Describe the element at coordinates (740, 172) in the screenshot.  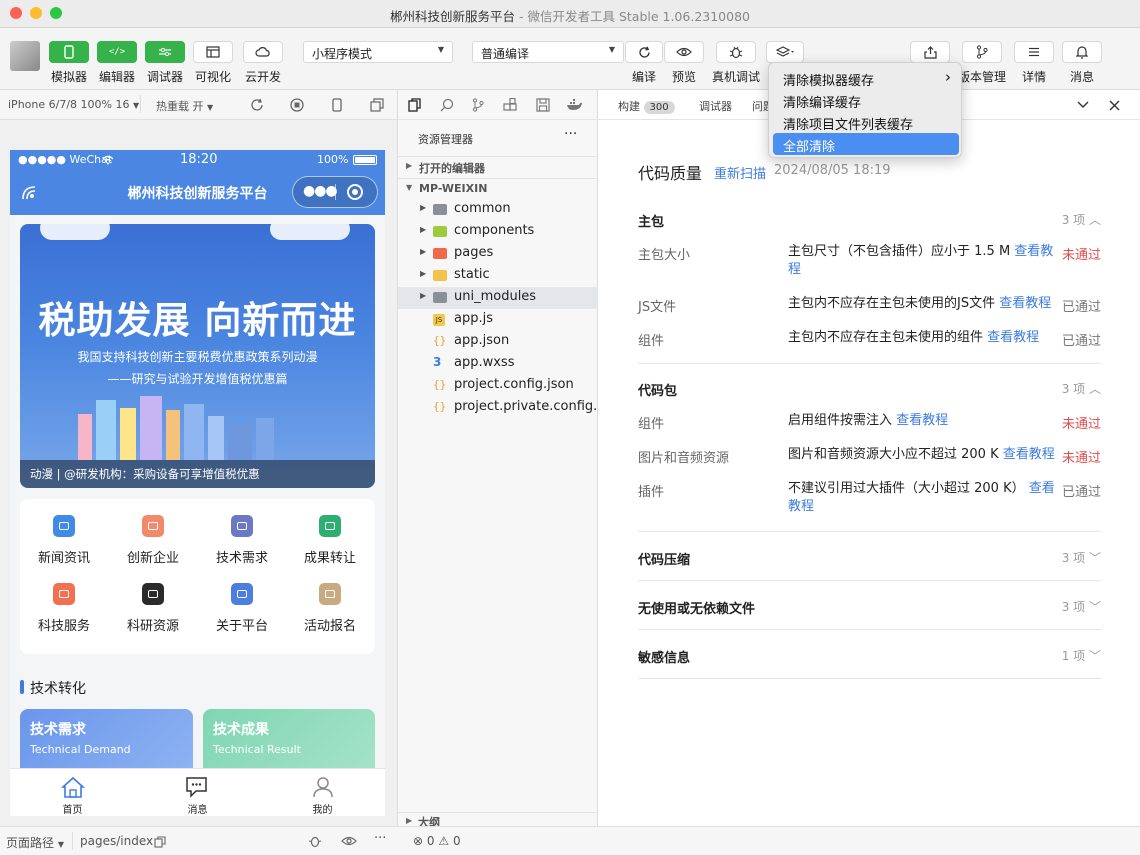
I see `rescan-link: 重新扫描` at that location.